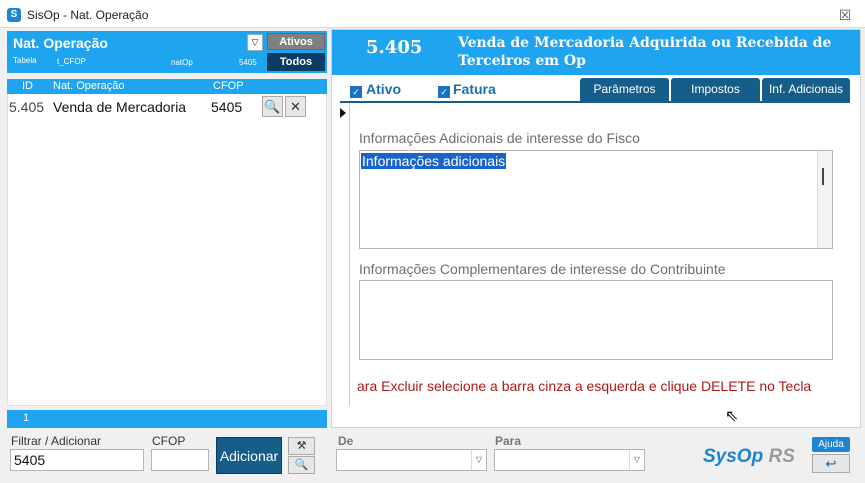 This screenshot has height=483, width=865. I want to click on text-caret, so click(823, 176).